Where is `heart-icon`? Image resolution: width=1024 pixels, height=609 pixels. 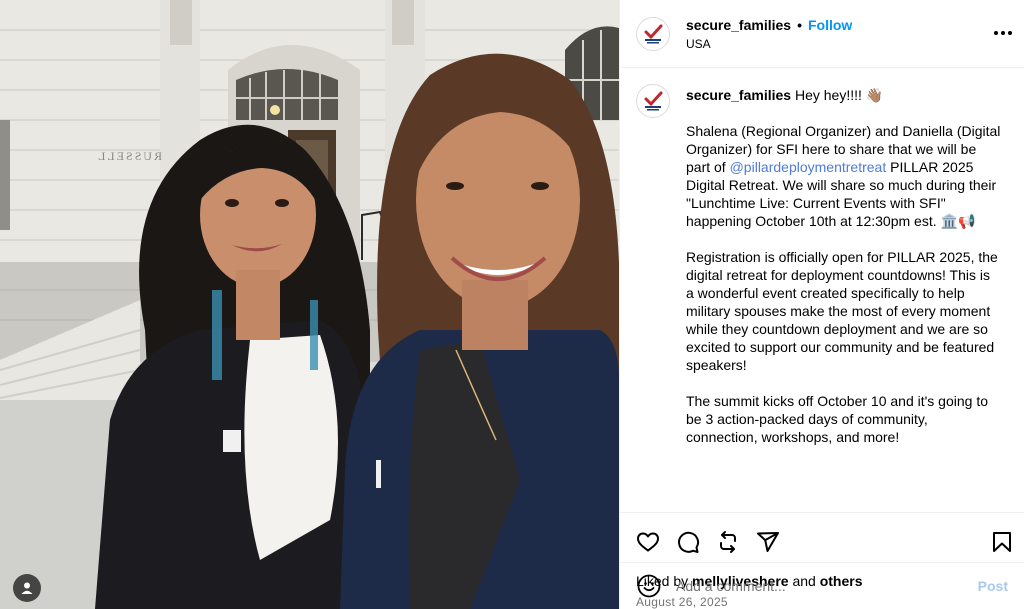
heart-icon is located at coordinates (648, 541).